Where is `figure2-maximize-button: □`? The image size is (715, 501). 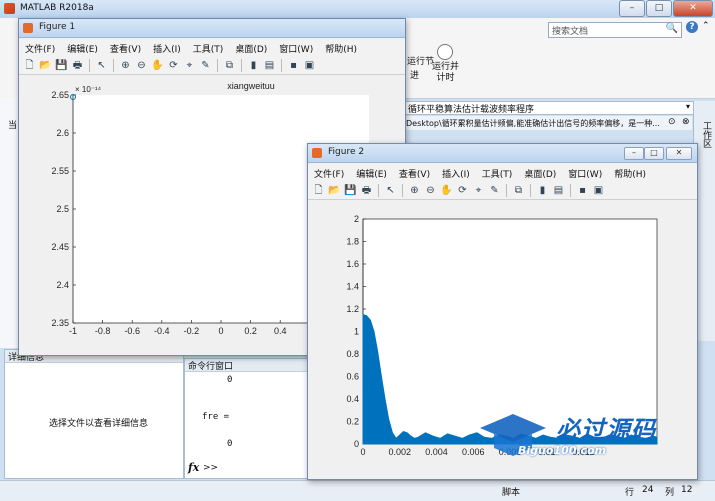 figure2-maximize-button: □ is located at coordinates (654, 153).